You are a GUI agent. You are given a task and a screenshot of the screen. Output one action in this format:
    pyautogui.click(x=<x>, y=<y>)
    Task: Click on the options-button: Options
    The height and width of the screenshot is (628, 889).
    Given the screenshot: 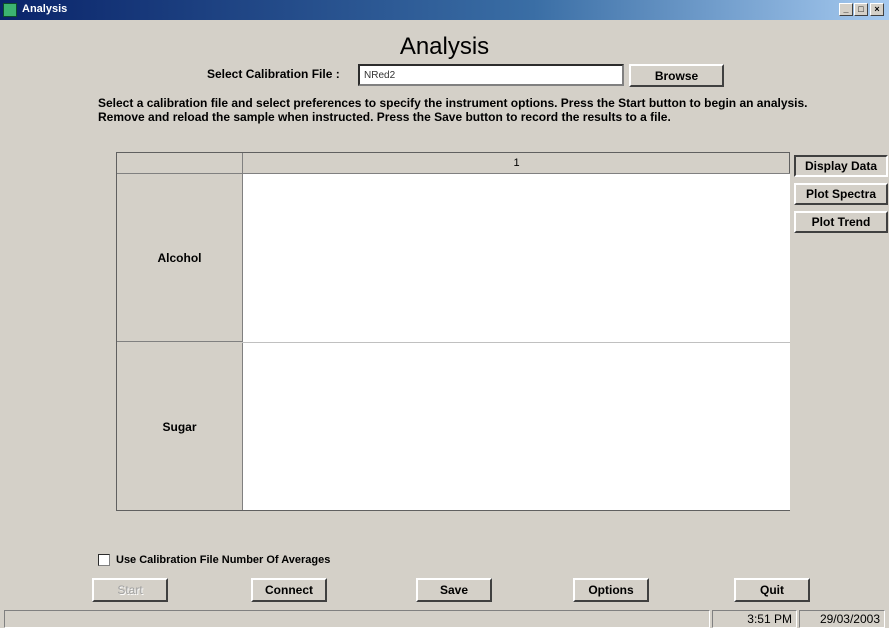 What is the action you would take?
    pyautogui.click(x=611, y=590)
    